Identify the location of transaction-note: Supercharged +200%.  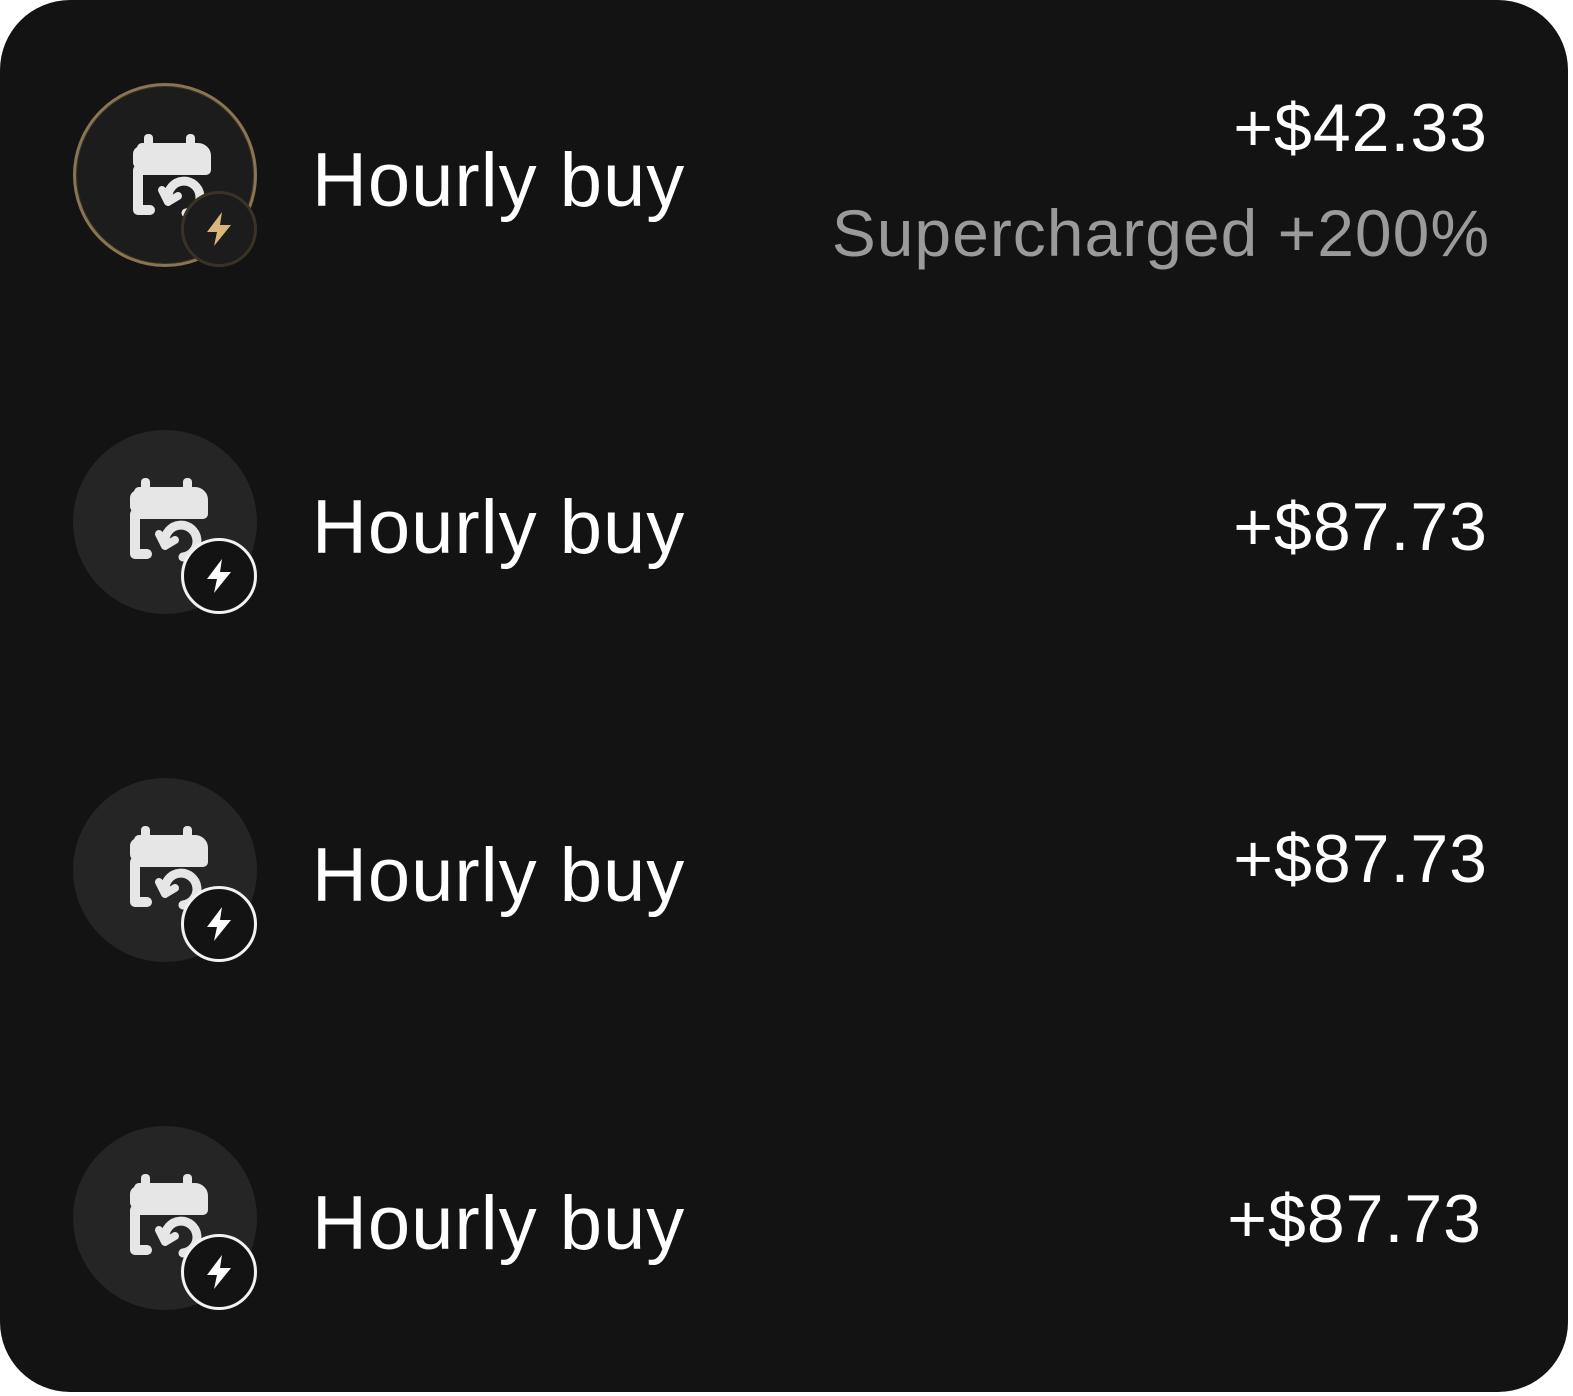
(1160, 233).